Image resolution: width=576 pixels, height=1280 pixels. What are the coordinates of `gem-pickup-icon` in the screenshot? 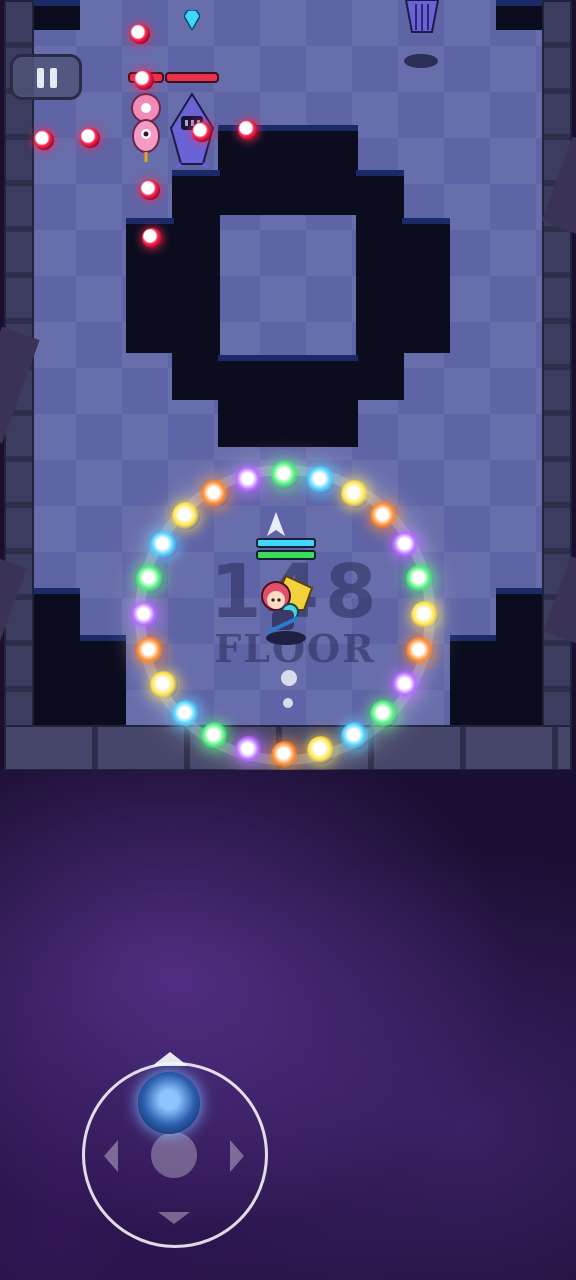 It's located at (192, 20).